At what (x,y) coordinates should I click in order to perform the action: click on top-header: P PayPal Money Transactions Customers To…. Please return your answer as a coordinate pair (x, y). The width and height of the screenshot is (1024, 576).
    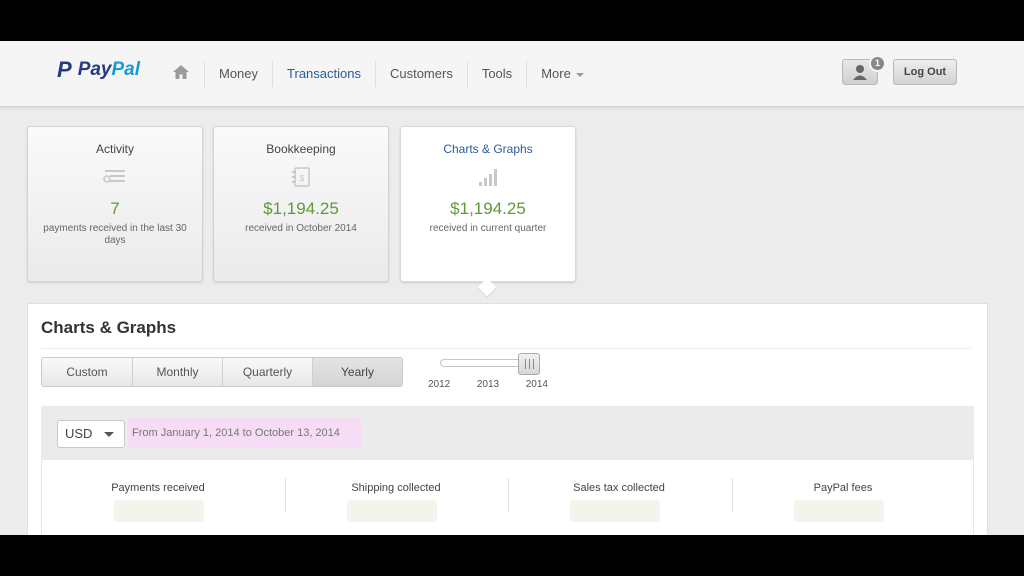
    Looking at the image, I should click on (512, 74).